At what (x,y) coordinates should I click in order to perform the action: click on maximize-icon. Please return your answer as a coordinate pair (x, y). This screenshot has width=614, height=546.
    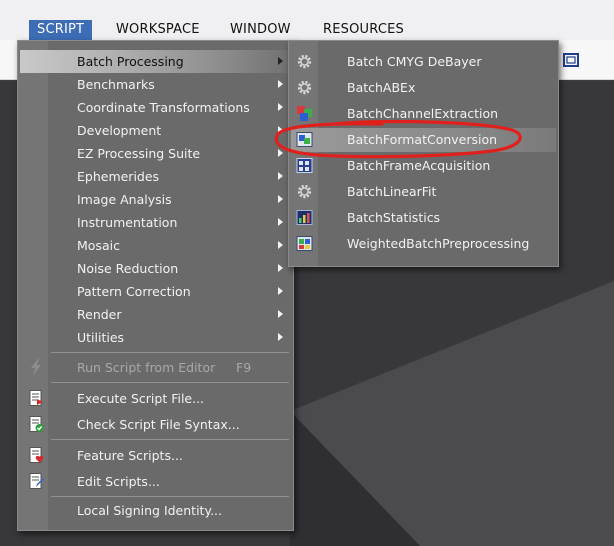
    Looking at the image, I should click on (571, 60).